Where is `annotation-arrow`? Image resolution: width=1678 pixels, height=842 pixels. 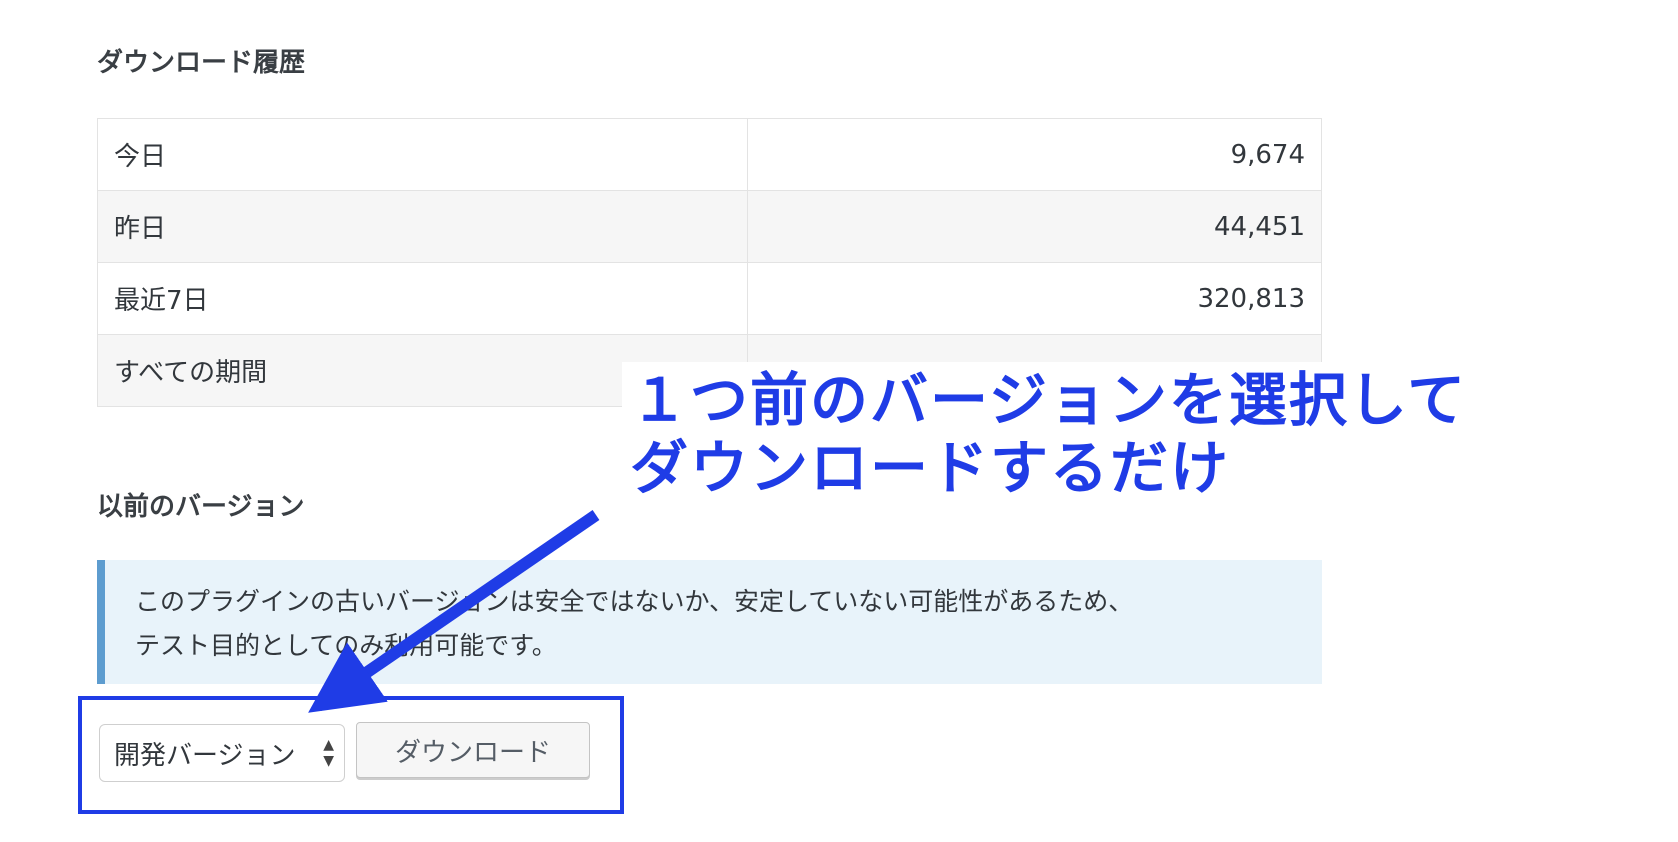
annotation-arrow is located at coordinates (454, 611).